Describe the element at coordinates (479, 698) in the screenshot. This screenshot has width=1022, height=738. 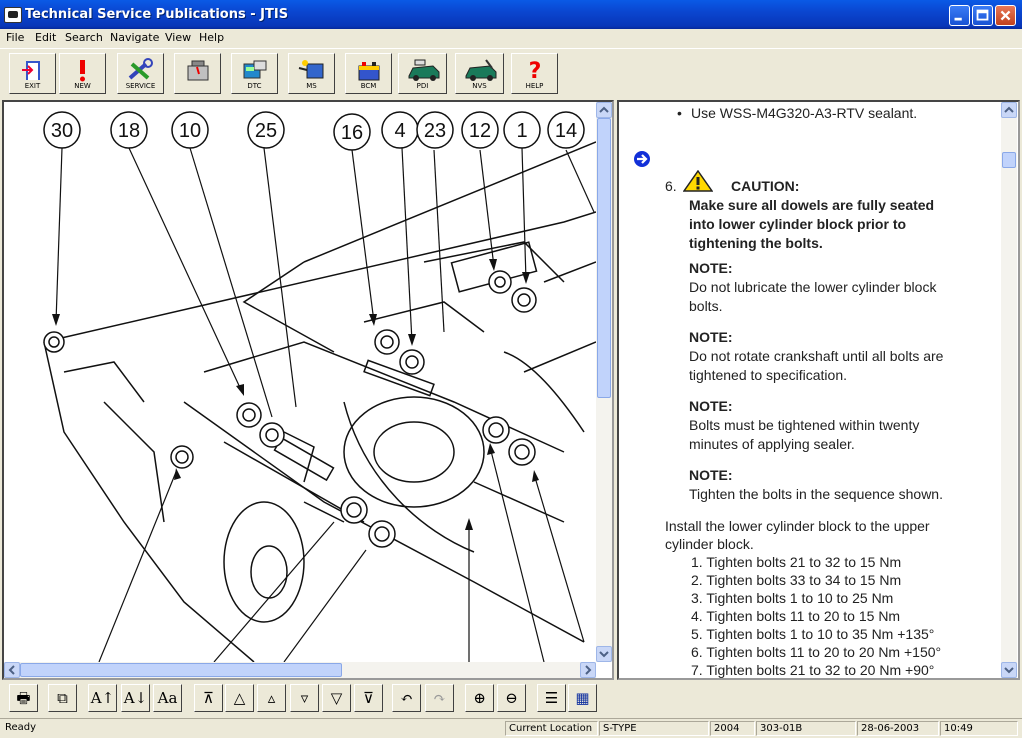
I see `zoom-in-button: ⊕` at that location.